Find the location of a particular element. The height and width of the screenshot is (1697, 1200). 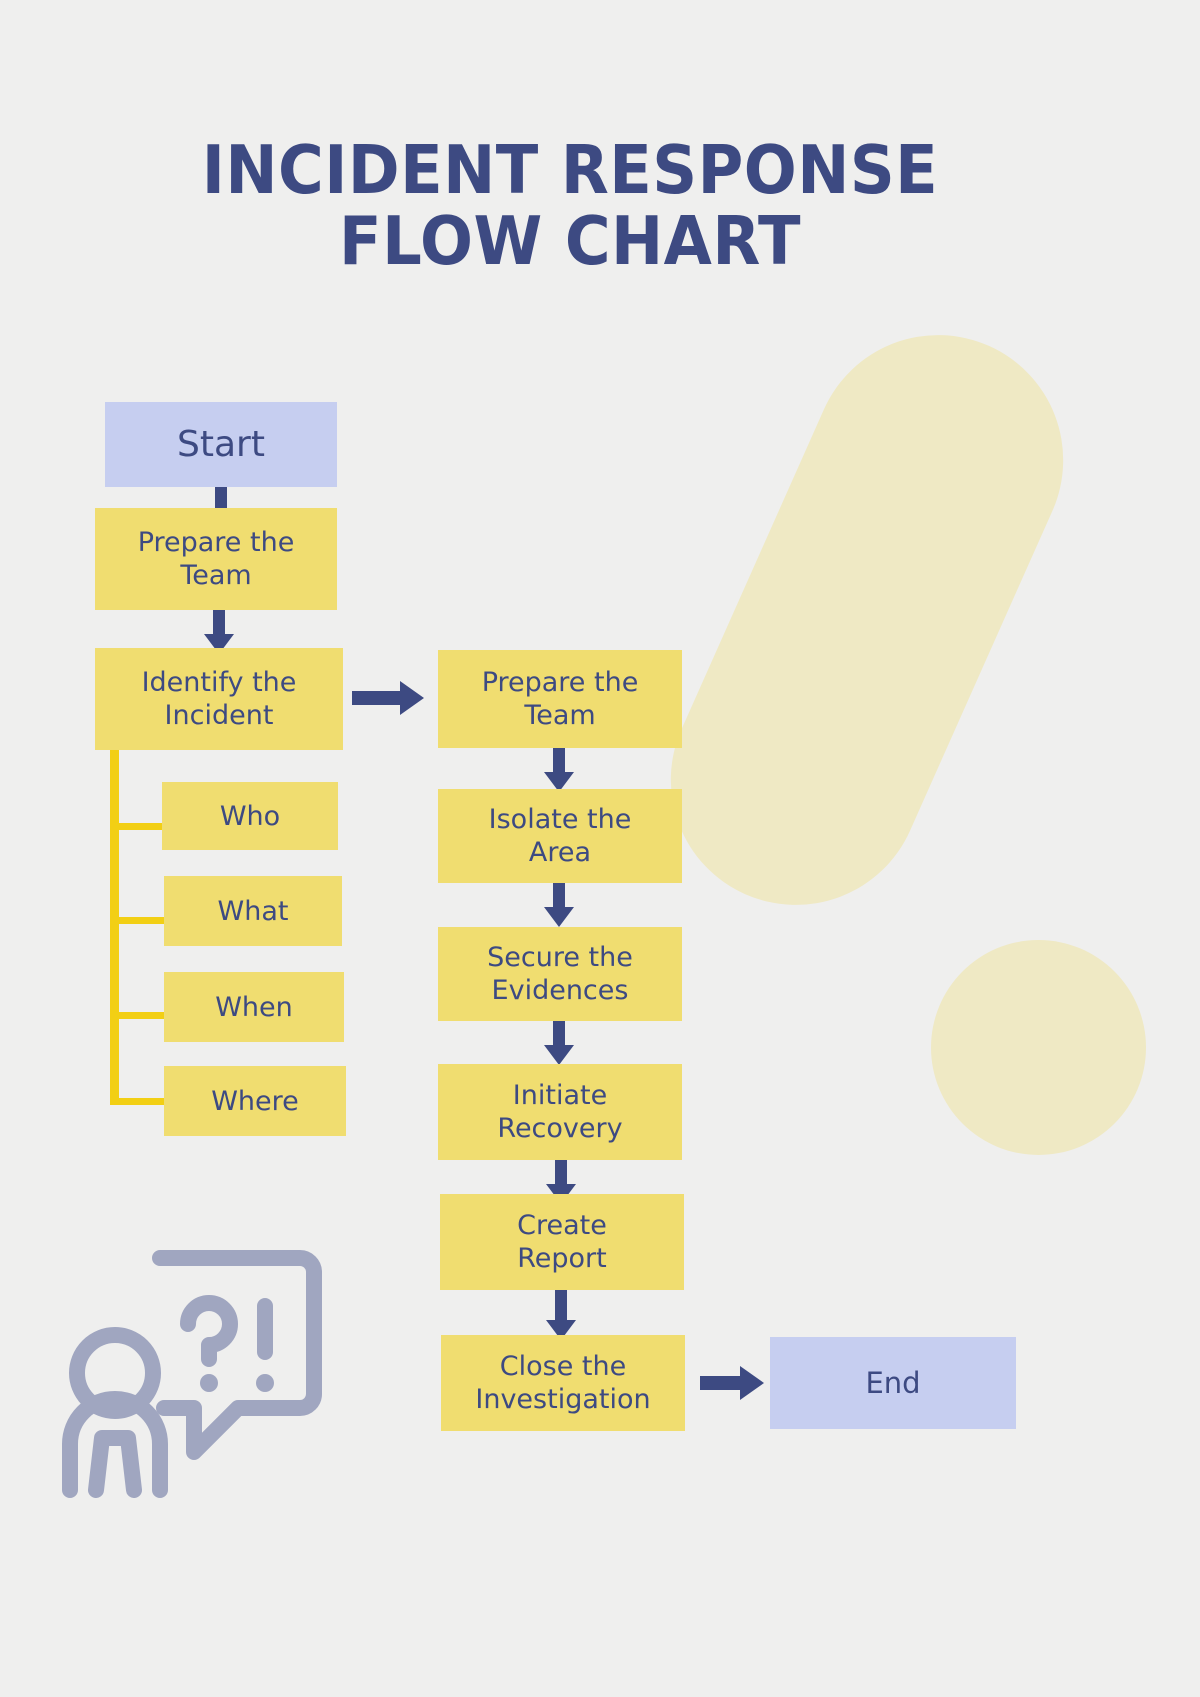

bracket-vertical-line is located at coordinates (114, 927).